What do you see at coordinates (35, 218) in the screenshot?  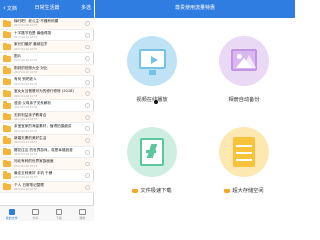 I see `tab-label: 分享` at bounding box center [35, 218].